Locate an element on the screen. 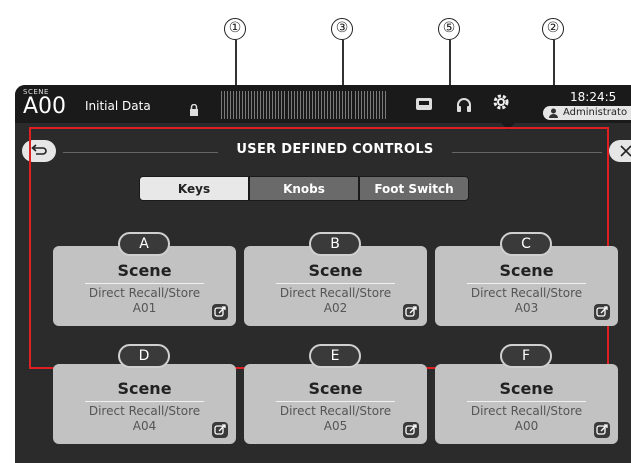 The width and height of the screenshot is (631, 463). key-badge-e: E is located at coordinates (335, 356).